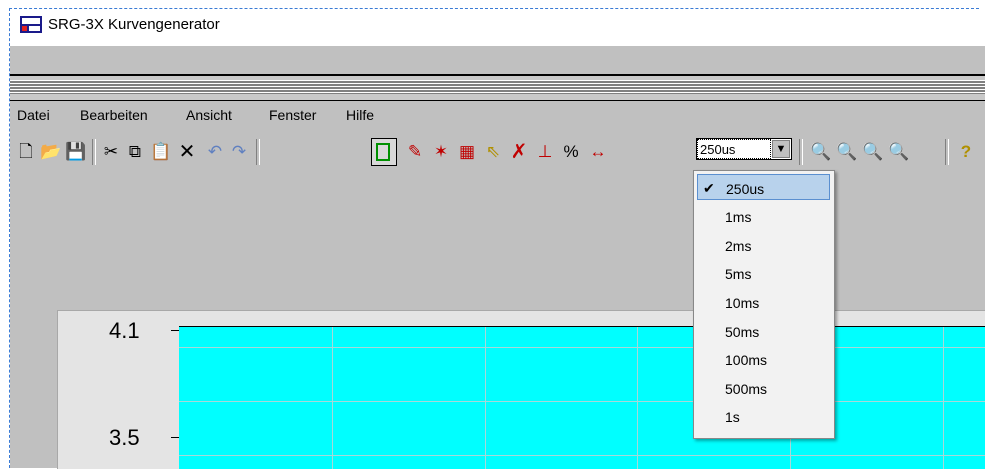 The width and height of the screenshot is (985, 469). Describe the element at coordinates (124, 437) in the screenshot. I see `y-tick-label: 3.5` at that location.